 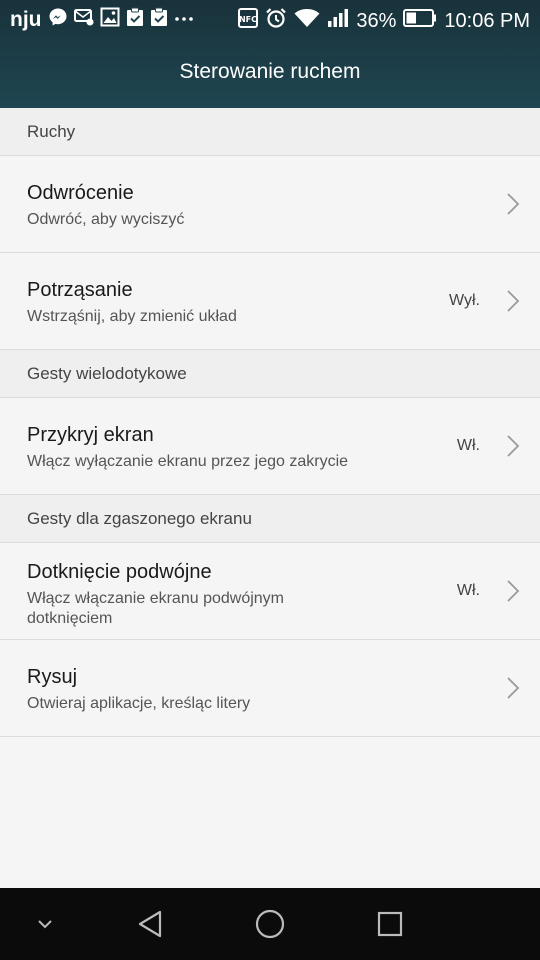 I want to click on carrier-label: nju, so click(x=26, y=19).